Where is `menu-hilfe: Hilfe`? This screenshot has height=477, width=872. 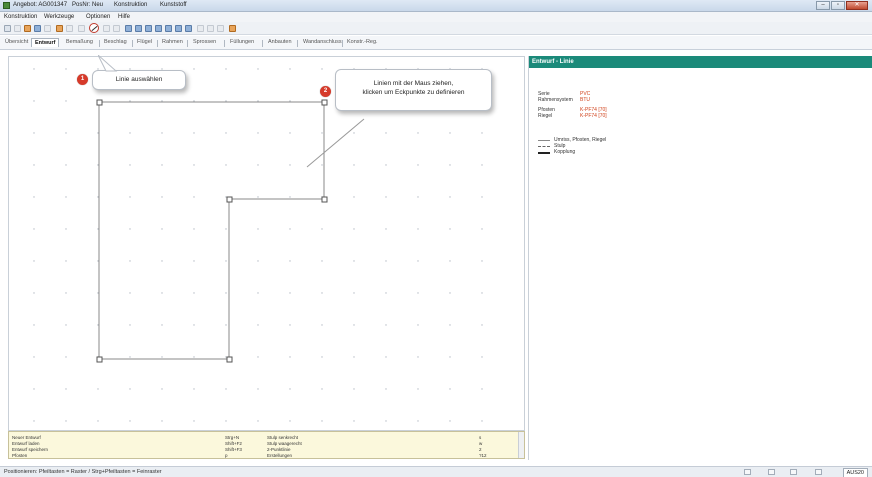 menu-hilfe: Hilfe is located at coordinates (124, 17).